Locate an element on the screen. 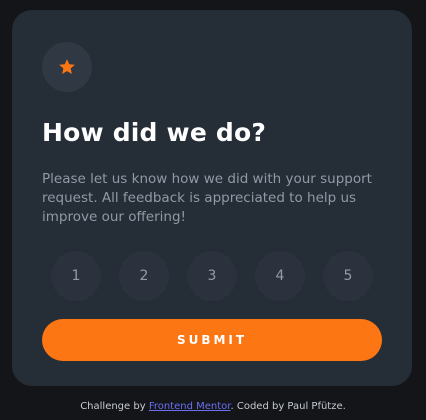 The height and width of the screenshot is (420, 426). star-icon is located at coordinates (67, 66).